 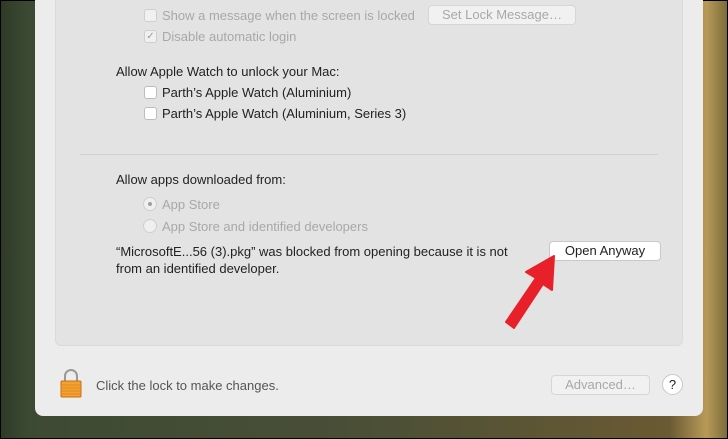 What do you see at coordinates (229, 36) in the screenshot?
I see `disable-login-label: Disable automatic login` at bounding box center [229, 36].